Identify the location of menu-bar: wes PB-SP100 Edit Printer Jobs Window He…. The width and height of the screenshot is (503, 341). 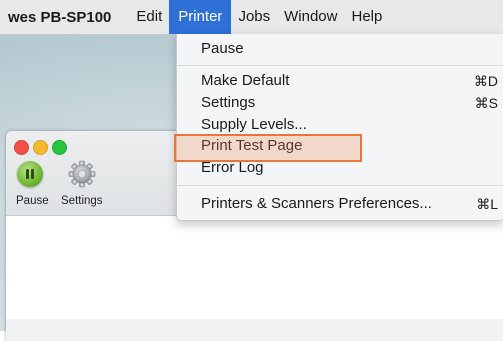
(251, 17).